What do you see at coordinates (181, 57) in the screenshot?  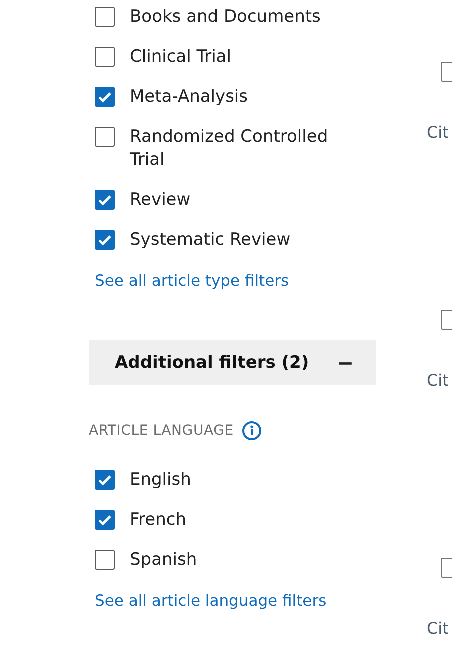 I see `checkbox-label: Clinical Trial` at bounding box center [181, 57].